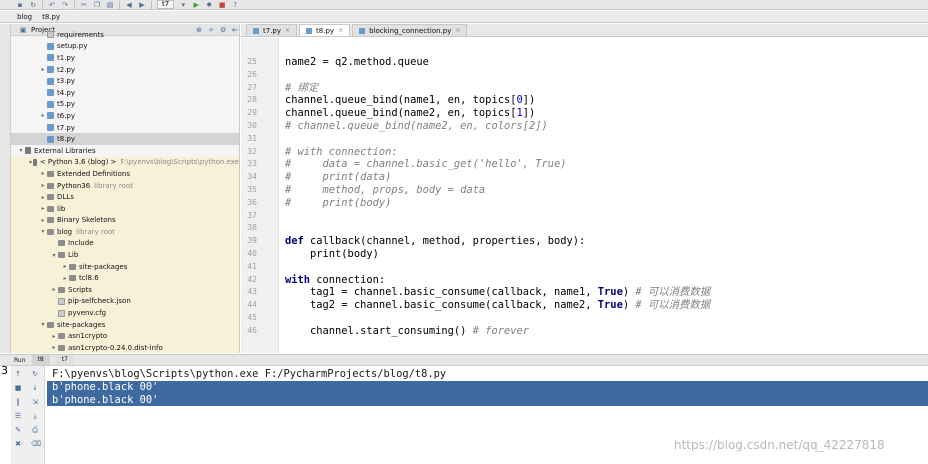 The width and height of the screenshot is (928, 464). Describe the element at coordinates (385, 190) in the screenshot. I see `code-line: # method, props, body = data` at that location.